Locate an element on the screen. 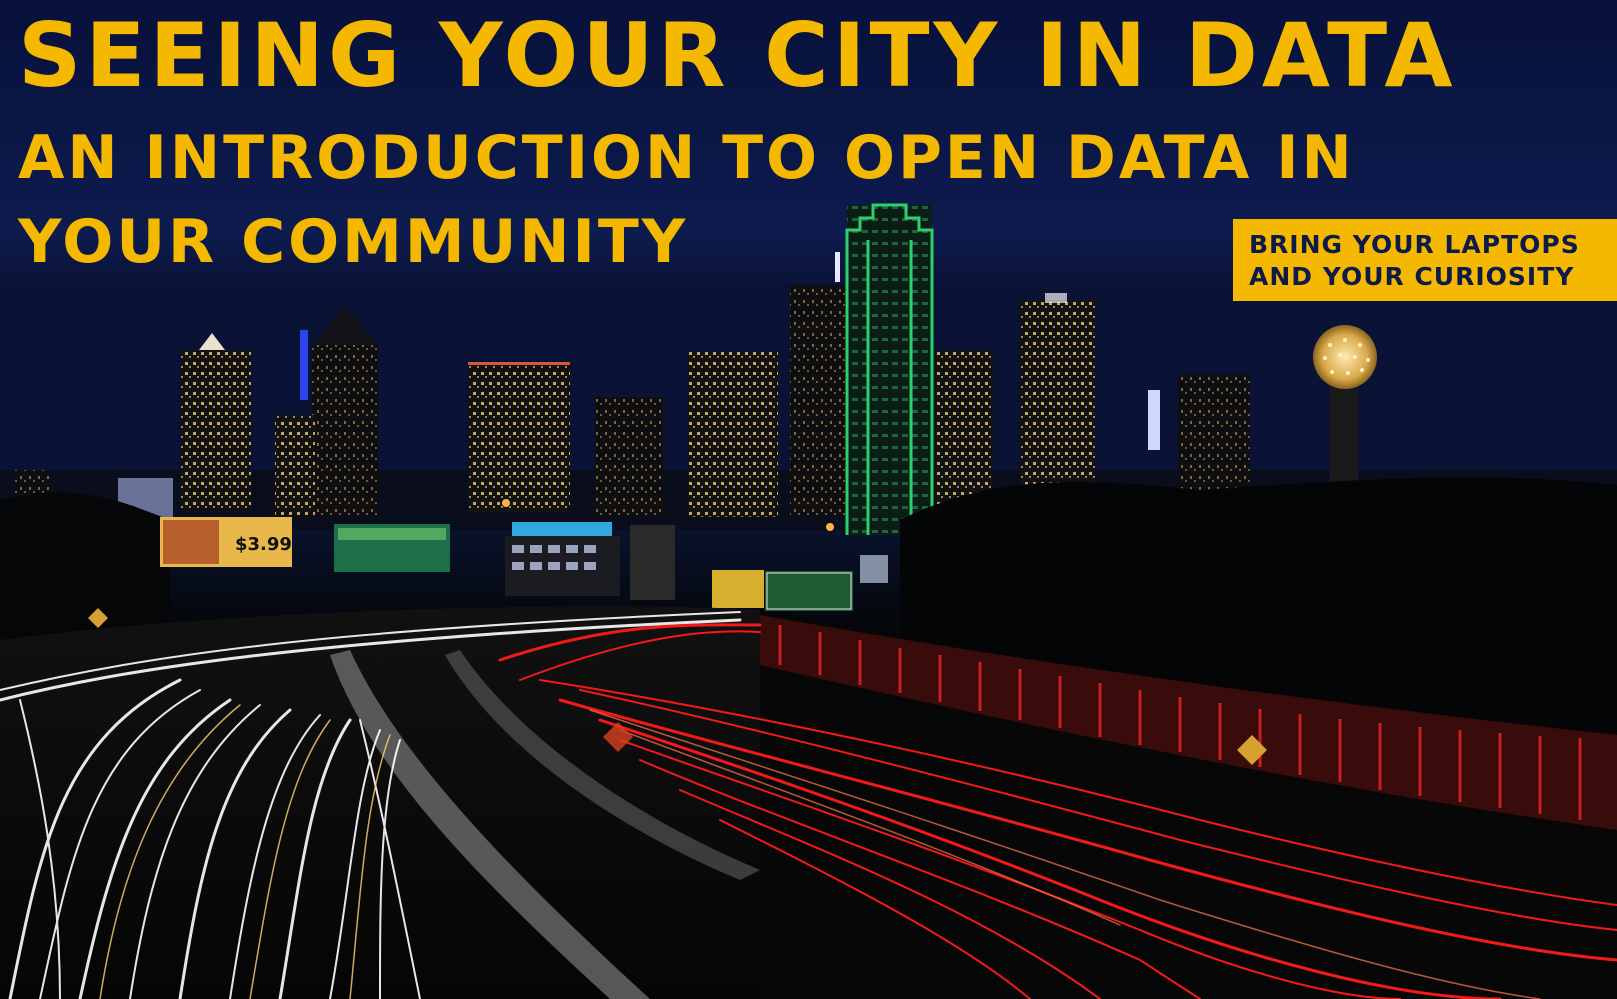  callout-line-1: BRING YOUR LAPTOPS is located at coordinates (1414, 244).